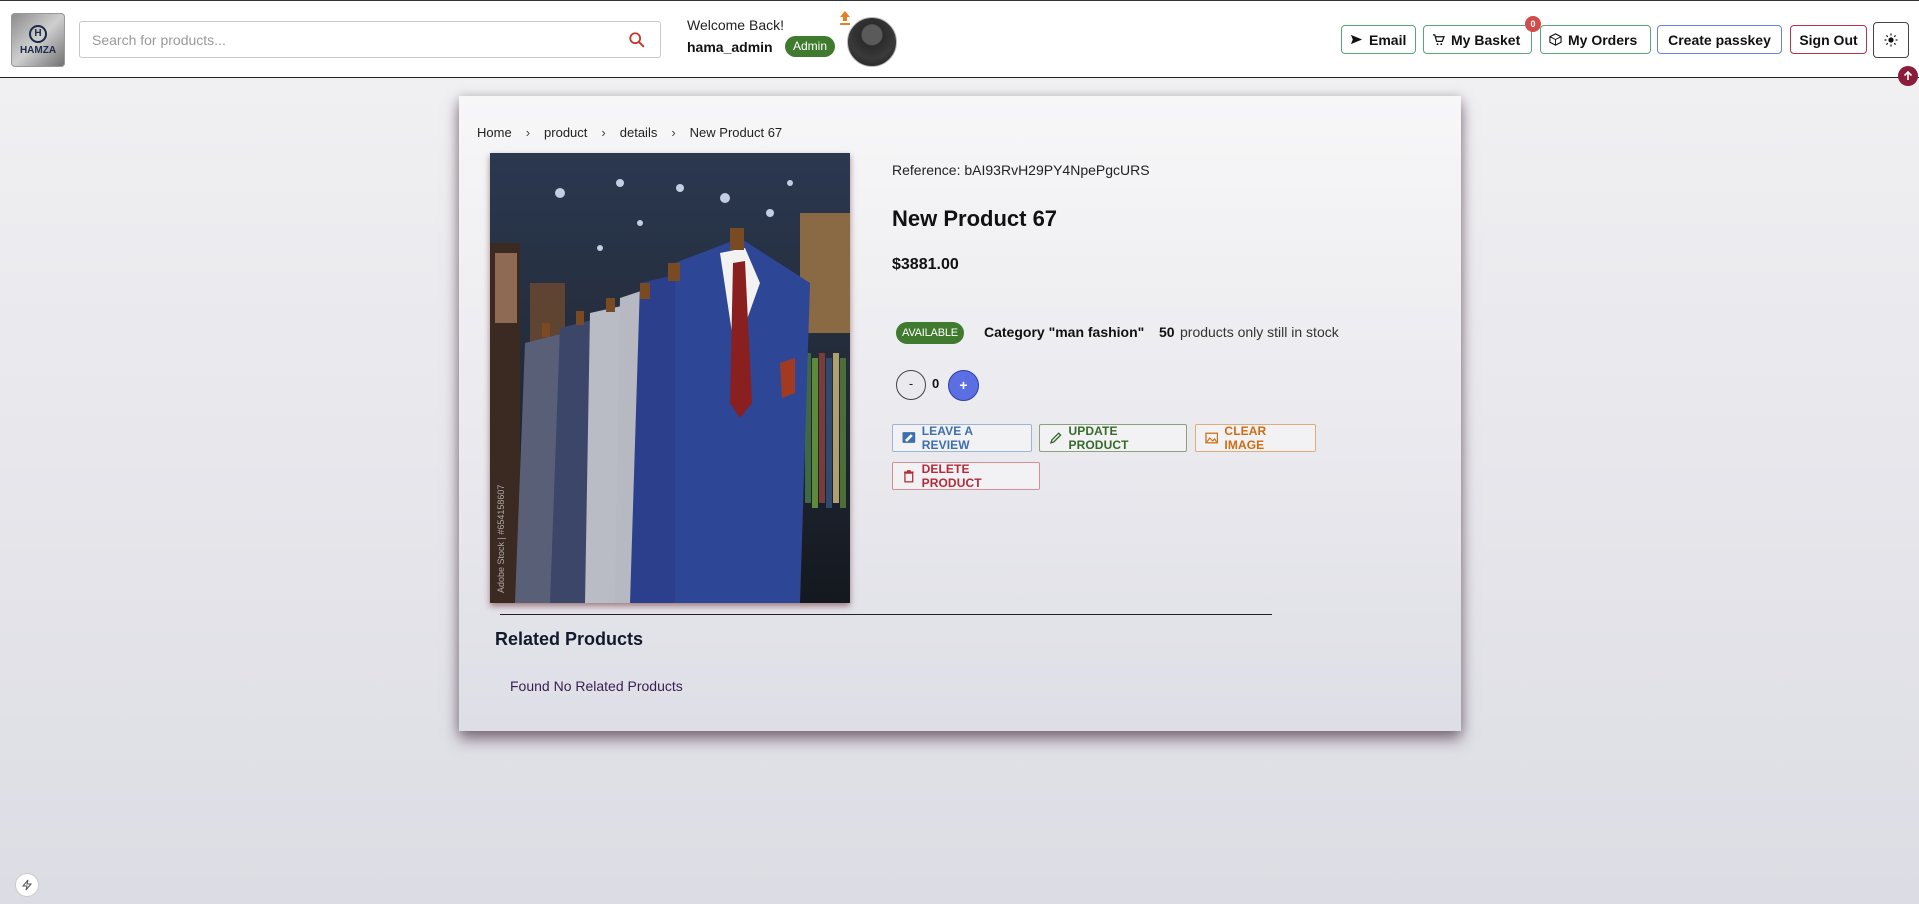  Describe the element at coordinates (845, 18) in the screenshot. I see `upload-icon` at that location.